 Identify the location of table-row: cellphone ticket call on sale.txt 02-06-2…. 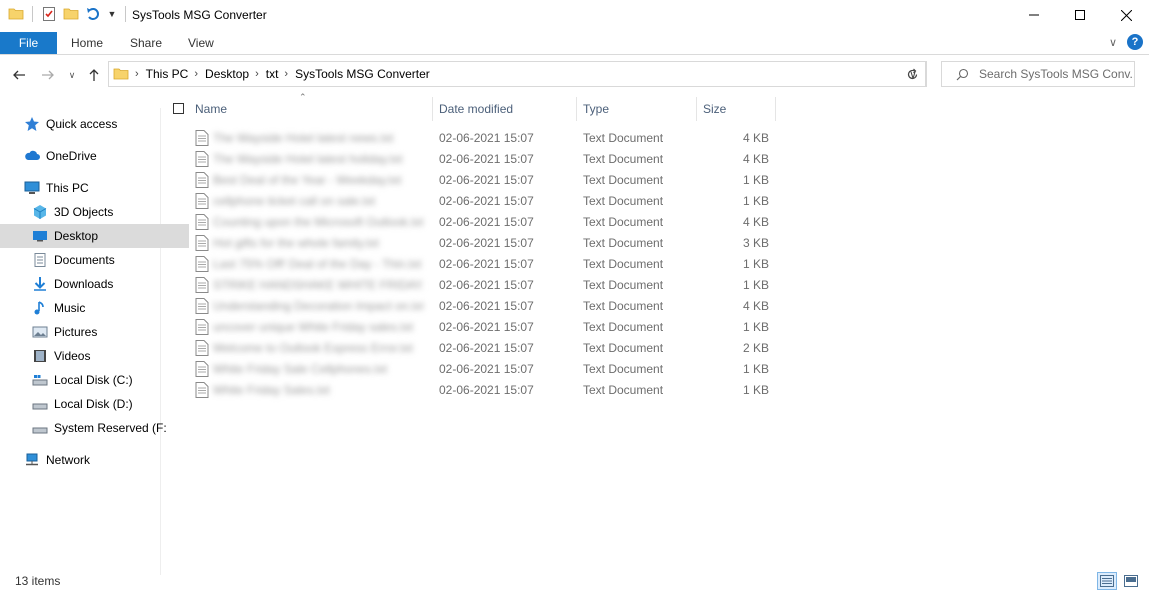
(471, 201).